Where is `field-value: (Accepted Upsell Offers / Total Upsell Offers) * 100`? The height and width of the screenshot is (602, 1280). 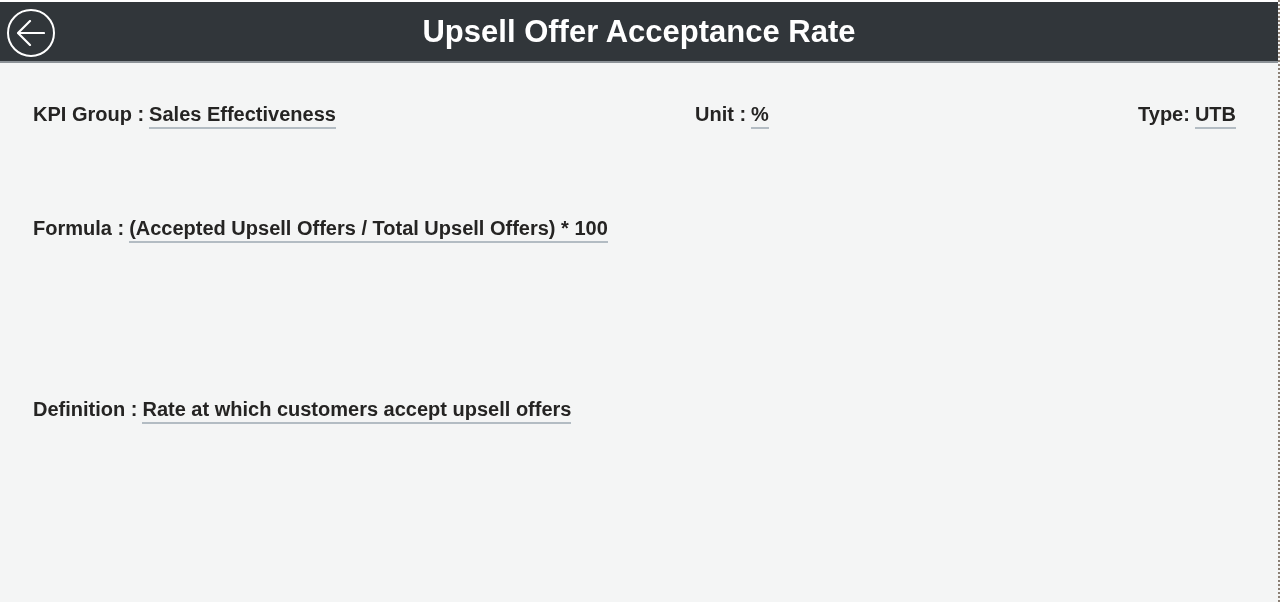
field-value: (Accepted Upsell Offers / Total Upsell Offers) * 100 is located at coordinates (368, 229).